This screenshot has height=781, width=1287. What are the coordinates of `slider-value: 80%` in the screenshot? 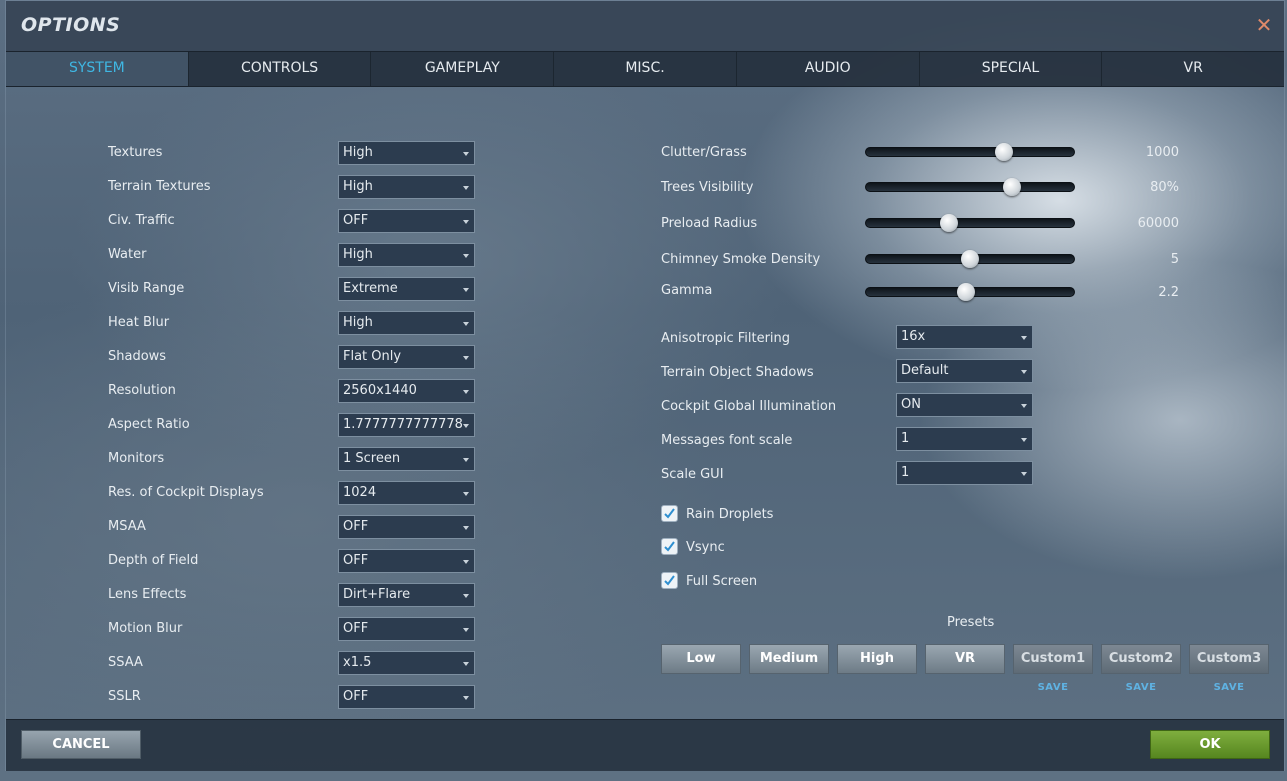 It's located at (1164, 187).